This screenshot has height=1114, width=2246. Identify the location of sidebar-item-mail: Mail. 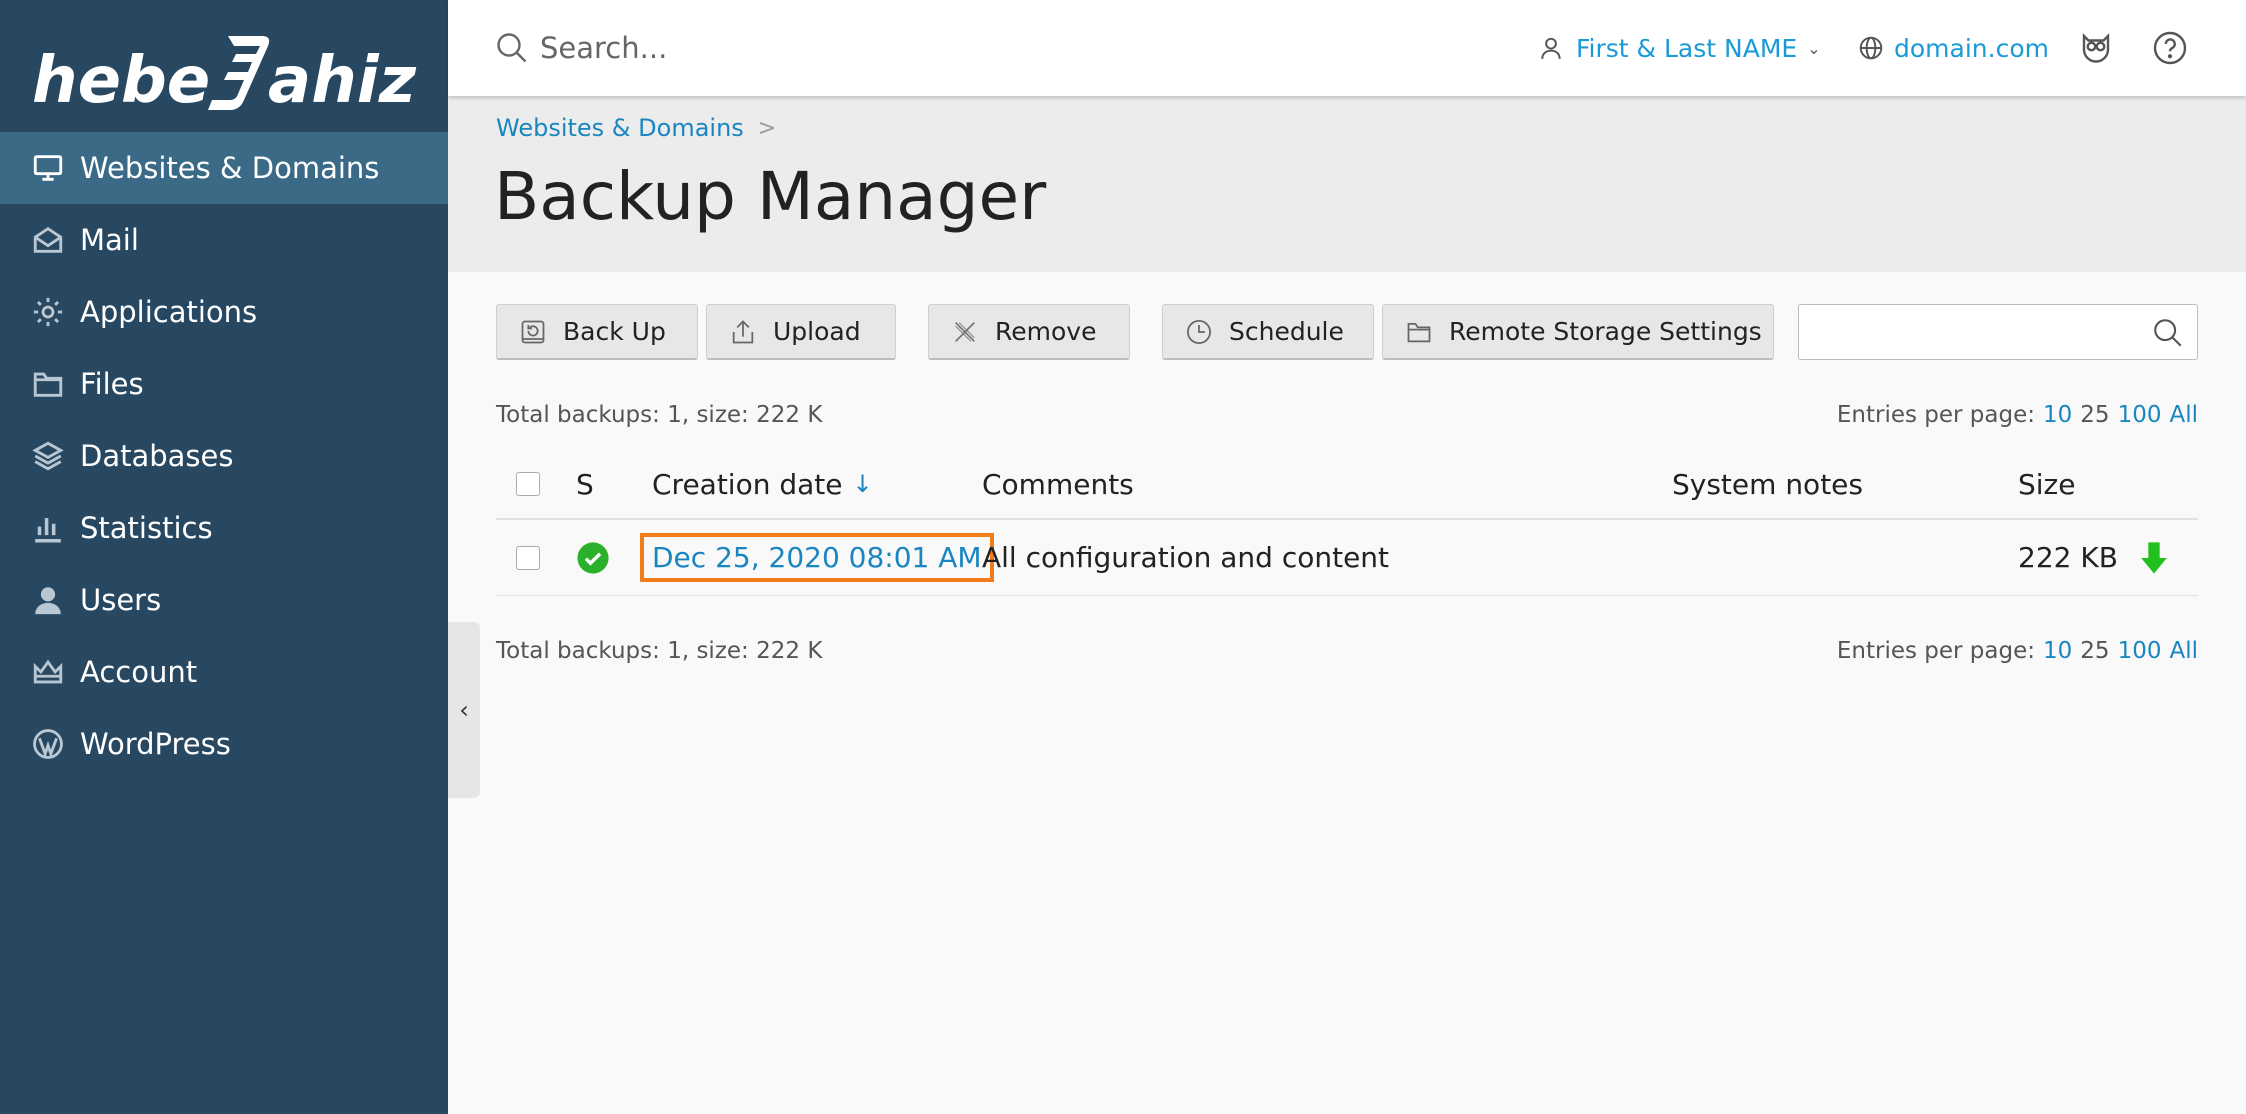
(224, 240).